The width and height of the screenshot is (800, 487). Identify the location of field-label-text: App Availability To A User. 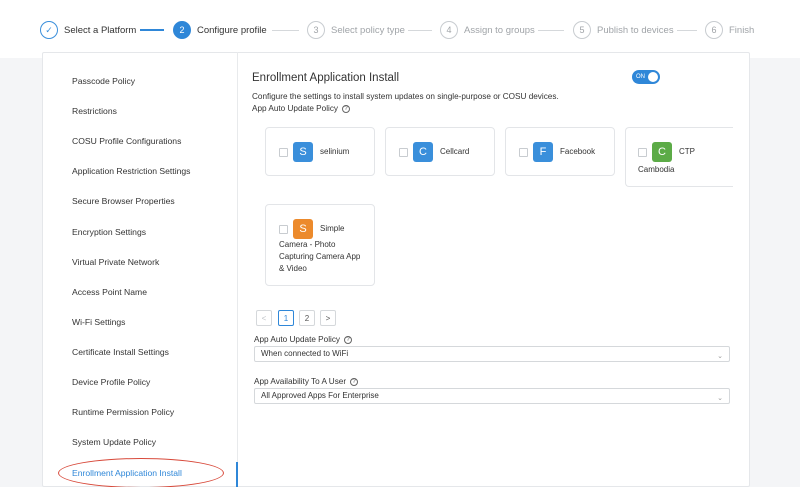
(300, 381).